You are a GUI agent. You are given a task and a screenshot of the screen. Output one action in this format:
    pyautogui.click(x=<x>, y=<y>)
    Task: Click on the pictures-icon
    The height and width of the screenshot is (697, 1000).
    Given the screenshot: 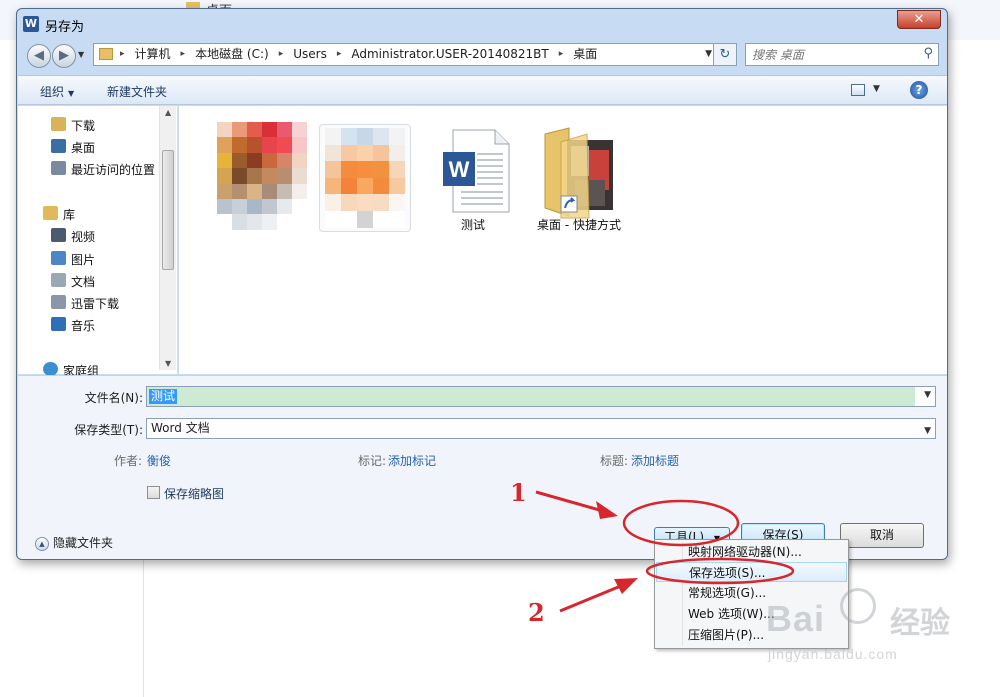 What is the action you would take?
    pyautogui.click(x=58, y=258)
    